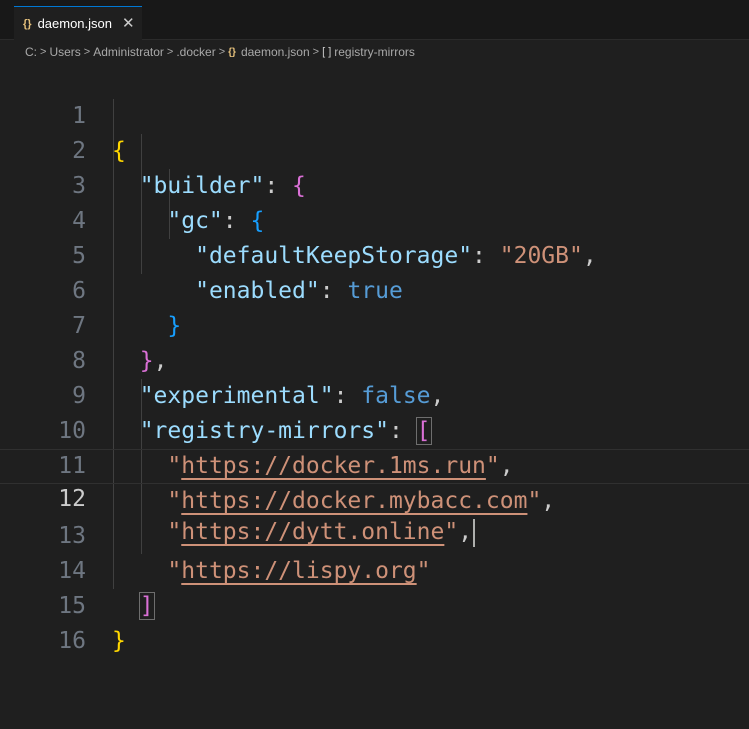 This screenshot has width=749, height=729. I want to click on breadcrumb-item-docker: .docker, so click(195, 52).